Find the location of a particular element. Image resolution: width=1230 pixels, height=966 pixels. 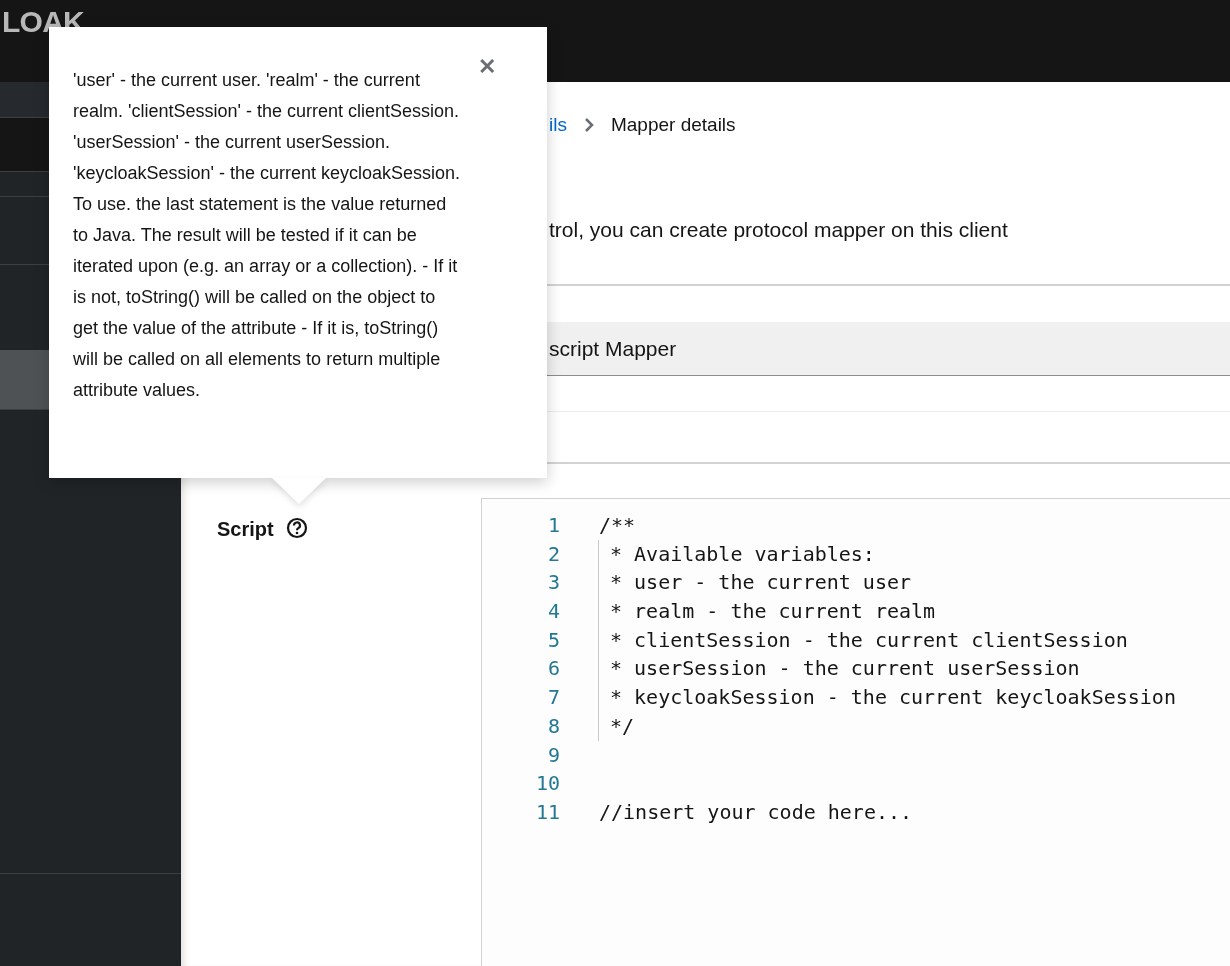

line-number: 6 is located at coordinates (553, 669).